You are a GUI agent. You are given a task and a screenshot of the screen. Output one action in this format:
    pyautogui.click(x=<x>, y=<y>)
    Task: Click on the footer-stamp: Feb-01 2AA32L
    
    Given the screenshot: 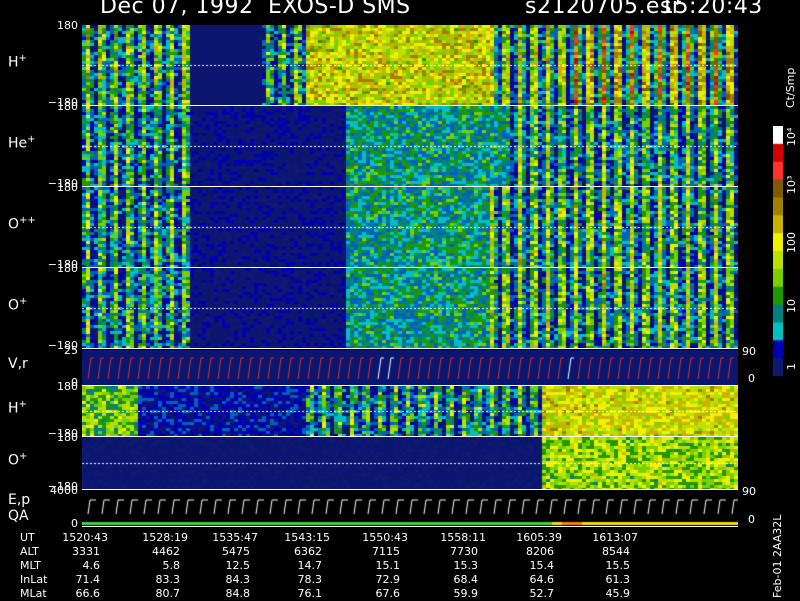 What is the action you would take?
    pyautogui.click(x=777, y=556)
    